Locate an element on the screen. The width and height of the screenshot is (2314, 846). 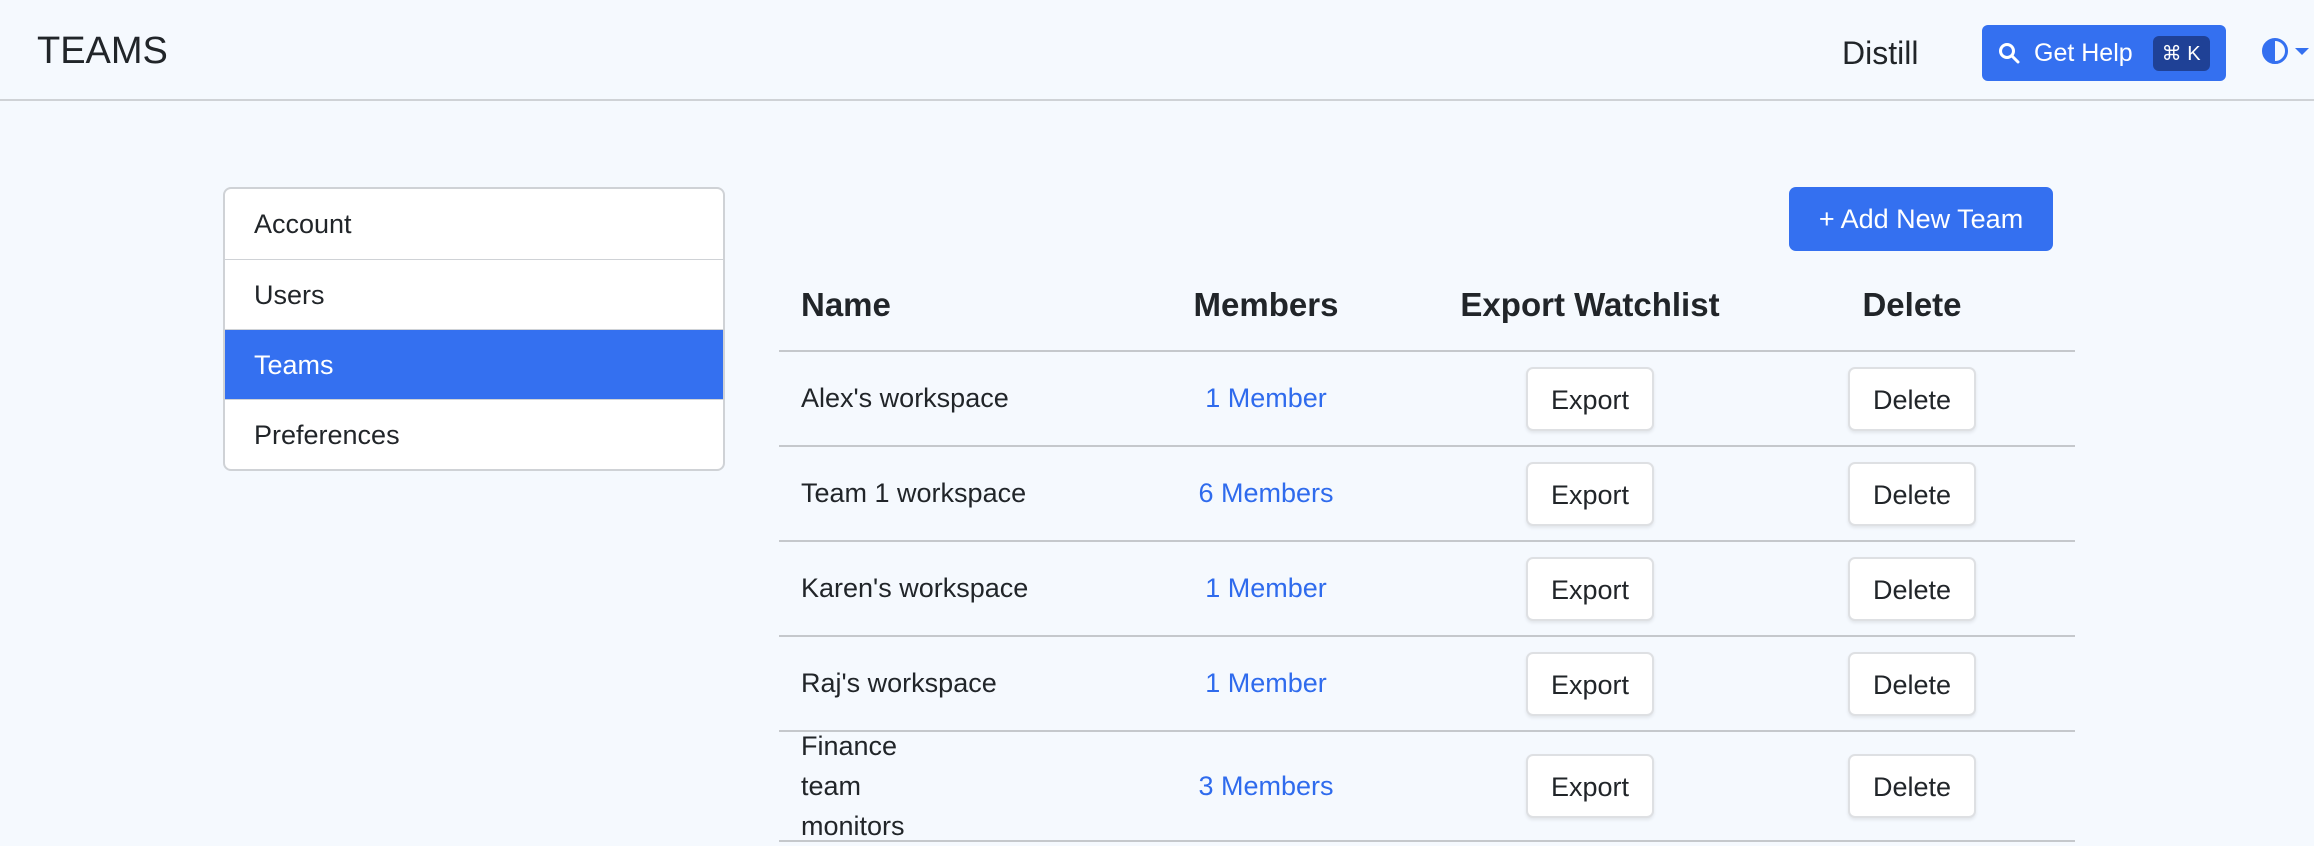
sidebar-item-preferences: Preferences is located at coordinates (474, 434).